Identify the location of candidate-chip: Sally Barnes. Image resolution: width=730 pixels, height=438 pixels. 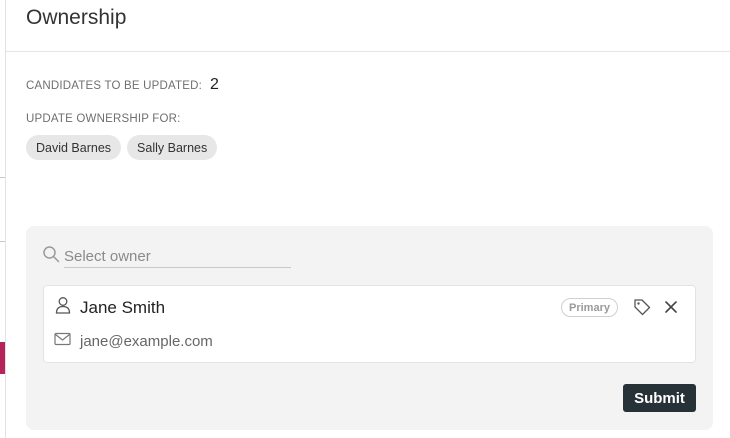
(172, 147).